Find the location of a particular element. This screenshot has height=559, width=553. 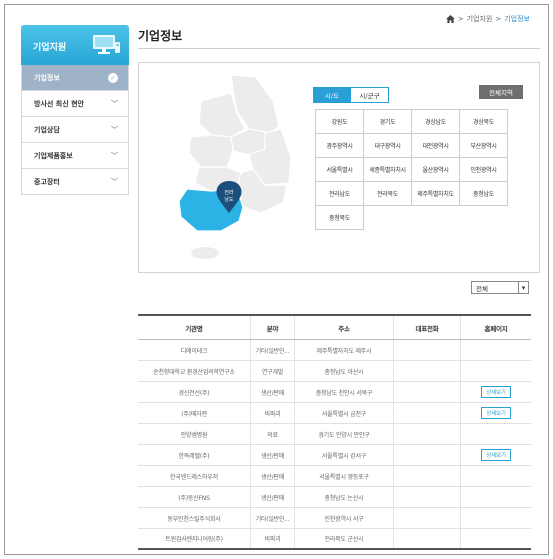

map-region-jeju is located at coordinates (205, 253).